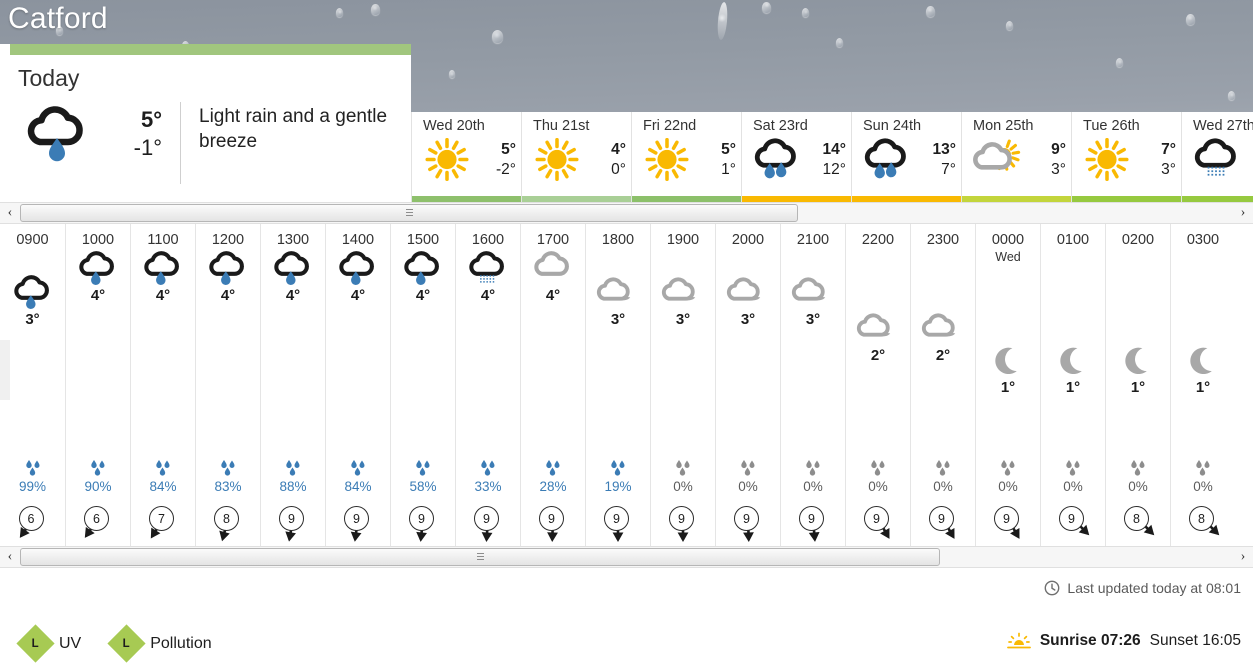 The width and height of the screenshot is (1253, 666). Describe the element at coordinates (151, 119) in the screenshot. I see `today-high-temp: 5°` at that location.